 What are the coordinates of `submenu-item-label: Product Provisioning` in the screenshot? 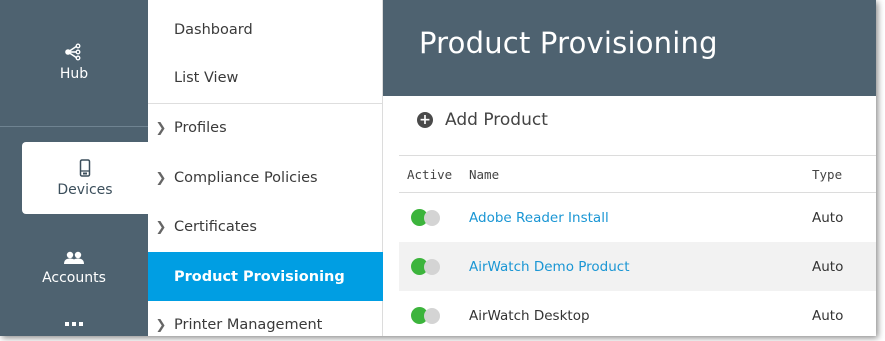 It's located at (259, 276).